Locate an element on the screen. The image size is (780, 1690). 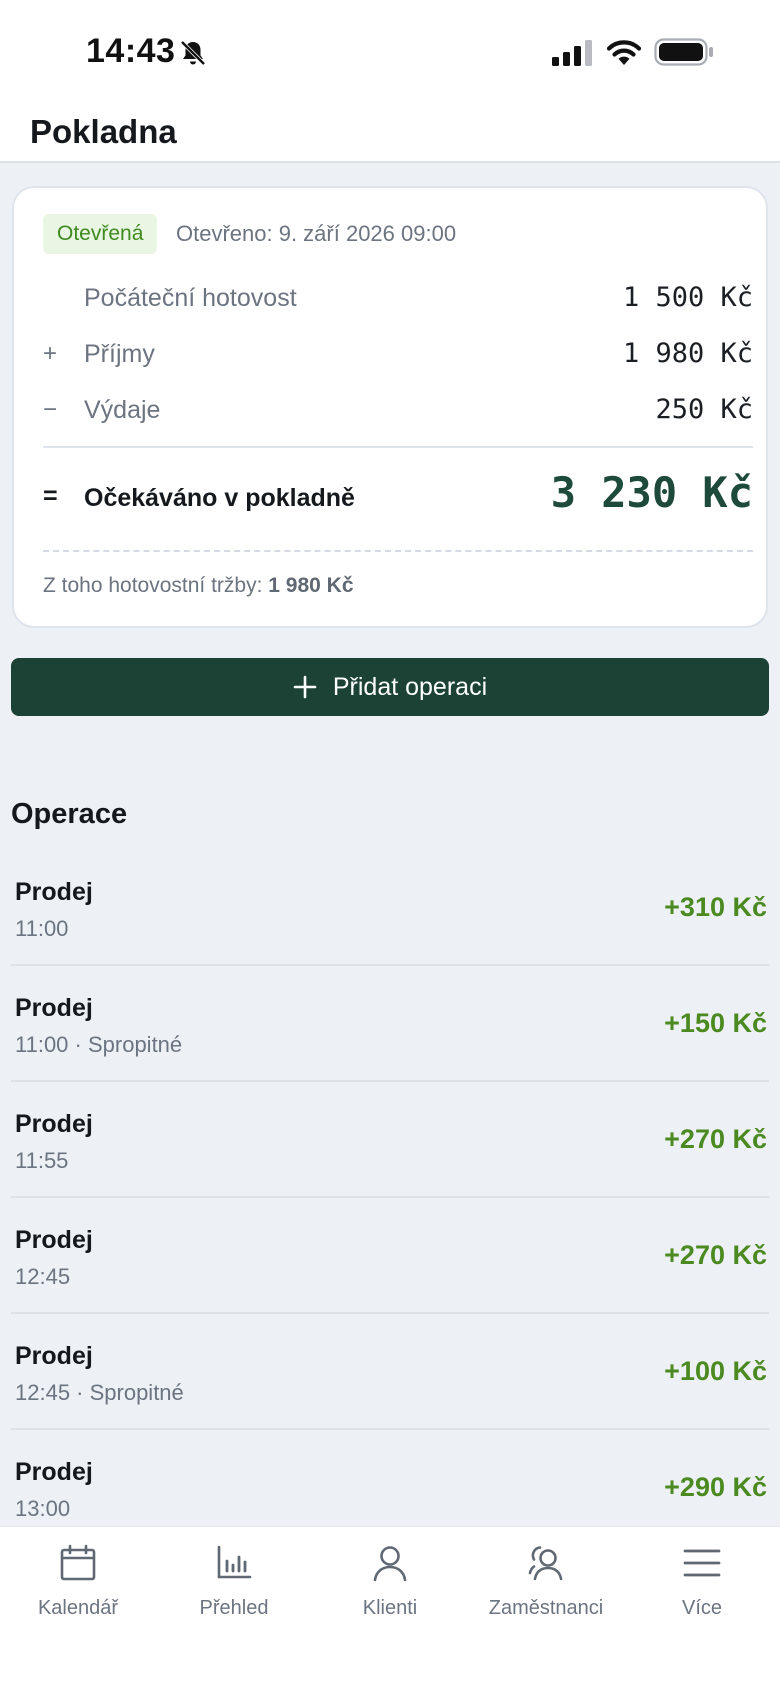
operation-meta: 13:00 is located at coordinates (43, 1508).